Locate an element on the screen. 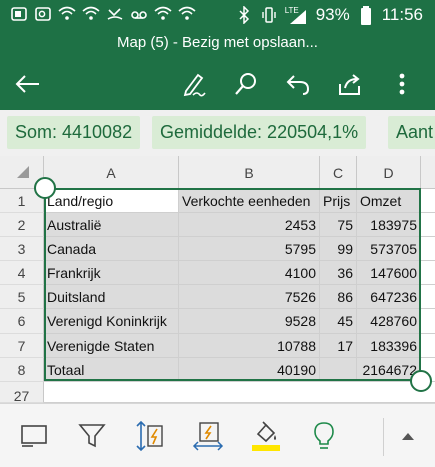 This screenshot has width=435, height=467. draw-pen-icon is located at coordinates (194, 85).